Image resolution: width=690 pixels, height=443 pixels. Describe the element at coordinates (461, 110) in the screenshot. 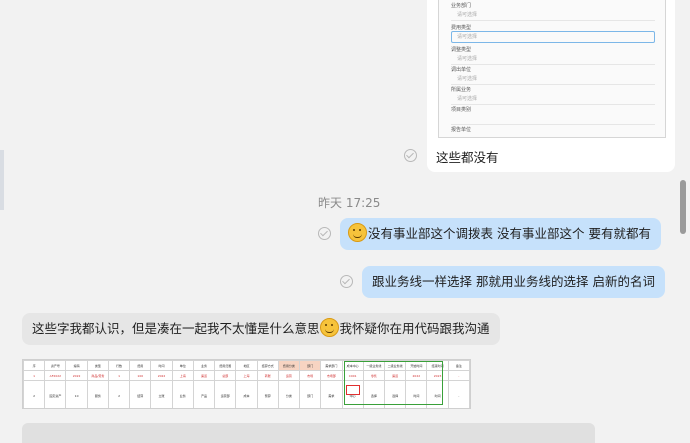

I see `form-row-label: 项目类别` at that location.